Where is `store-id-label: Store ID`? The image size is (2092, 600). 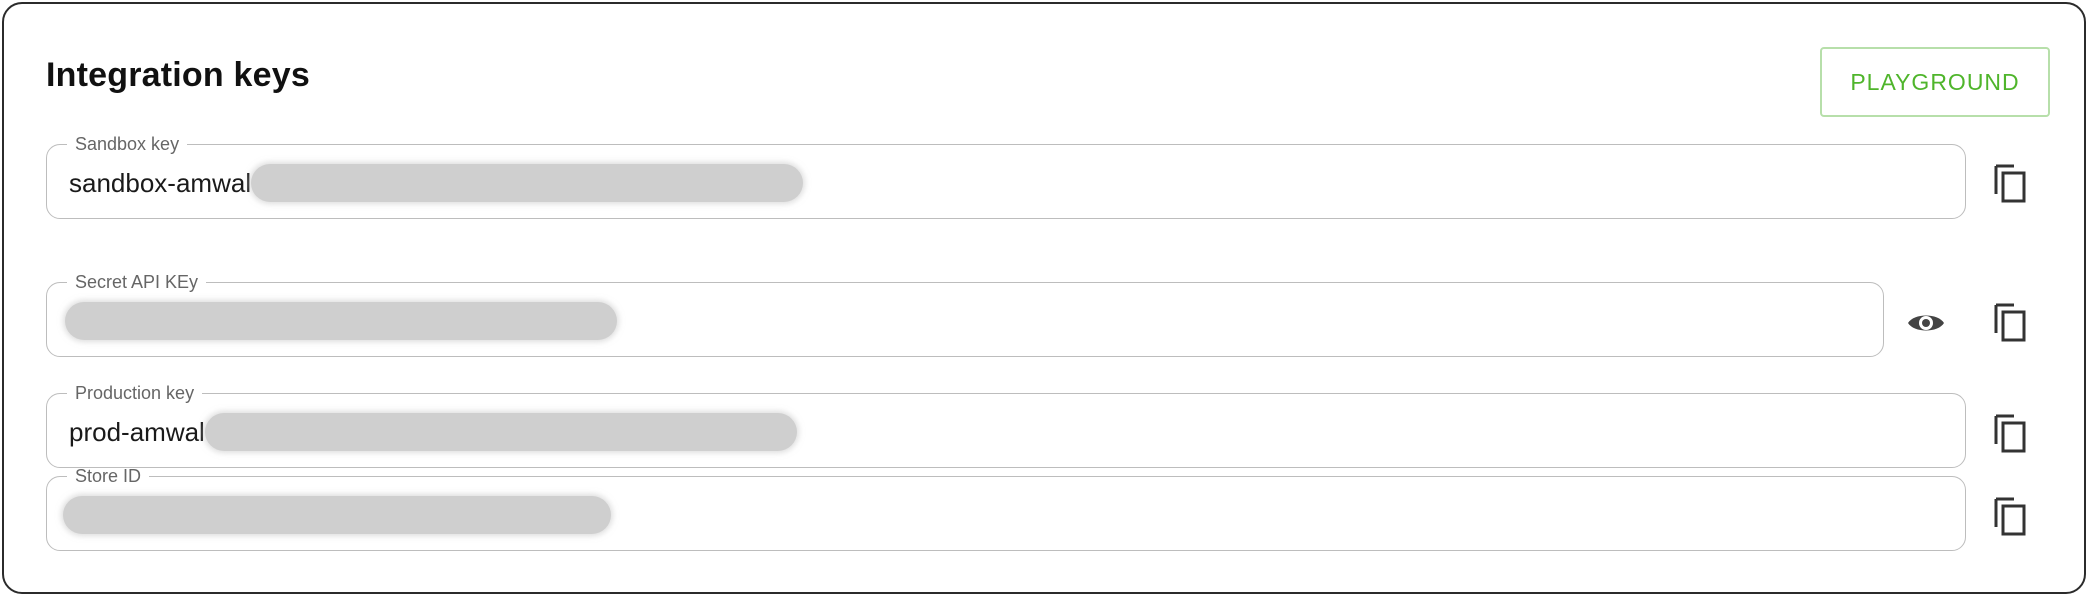
store-id-label: Store ID is located at coordinates (108, 476).